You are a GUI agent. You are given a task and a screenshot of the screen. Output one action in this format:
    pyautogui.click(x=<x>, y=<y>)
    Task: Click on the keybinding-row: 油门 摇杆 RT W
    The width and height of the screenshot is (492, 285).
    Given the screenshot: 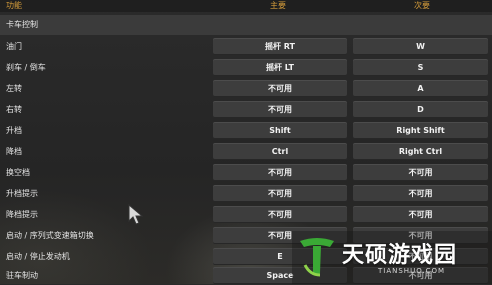 What is the action you would take?
    pyautogui.click(x=246, y=46)
    